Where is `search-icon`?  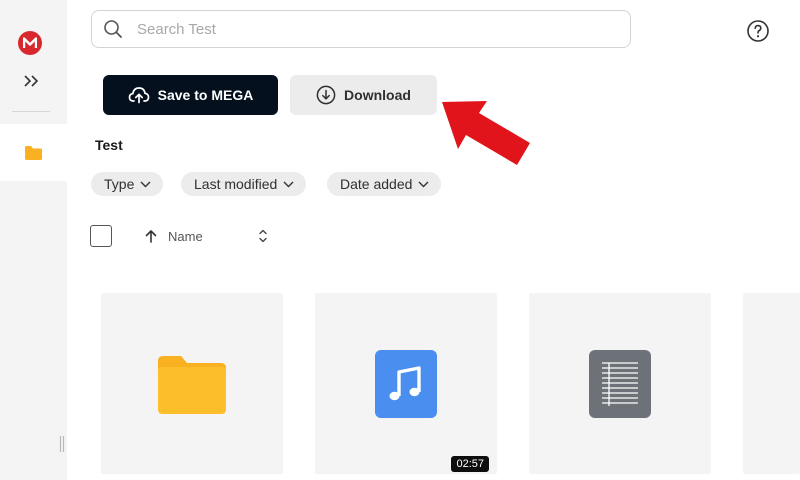
search-icon is located at coordinates (113, 29).